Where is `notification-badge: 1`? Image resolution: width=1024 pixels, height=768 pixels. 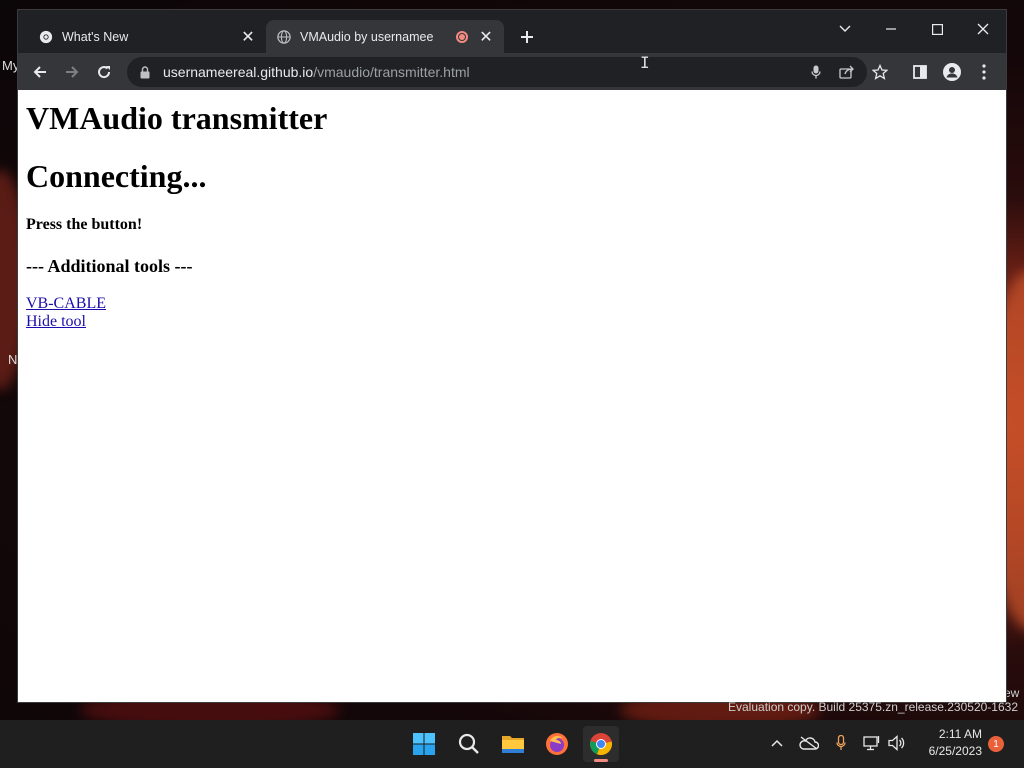 notification-badge: 1 is located at coordinates (996, 744).